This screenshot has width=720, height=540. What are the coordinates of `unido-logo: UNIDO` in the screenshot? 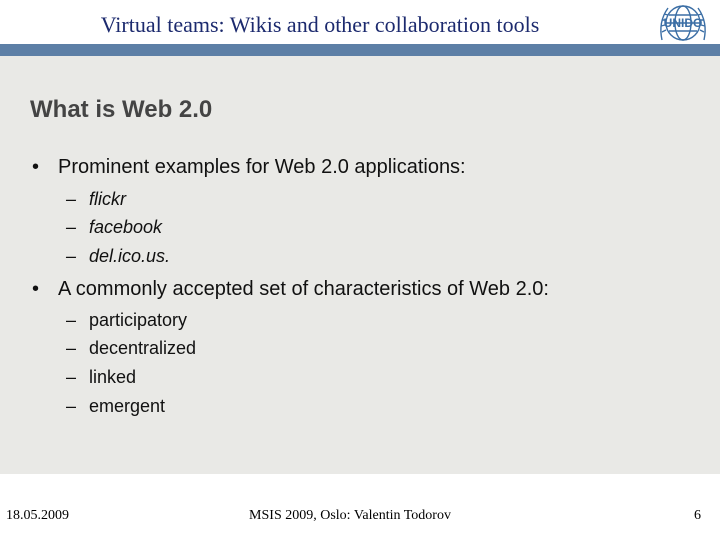 It's located at (683, 23).